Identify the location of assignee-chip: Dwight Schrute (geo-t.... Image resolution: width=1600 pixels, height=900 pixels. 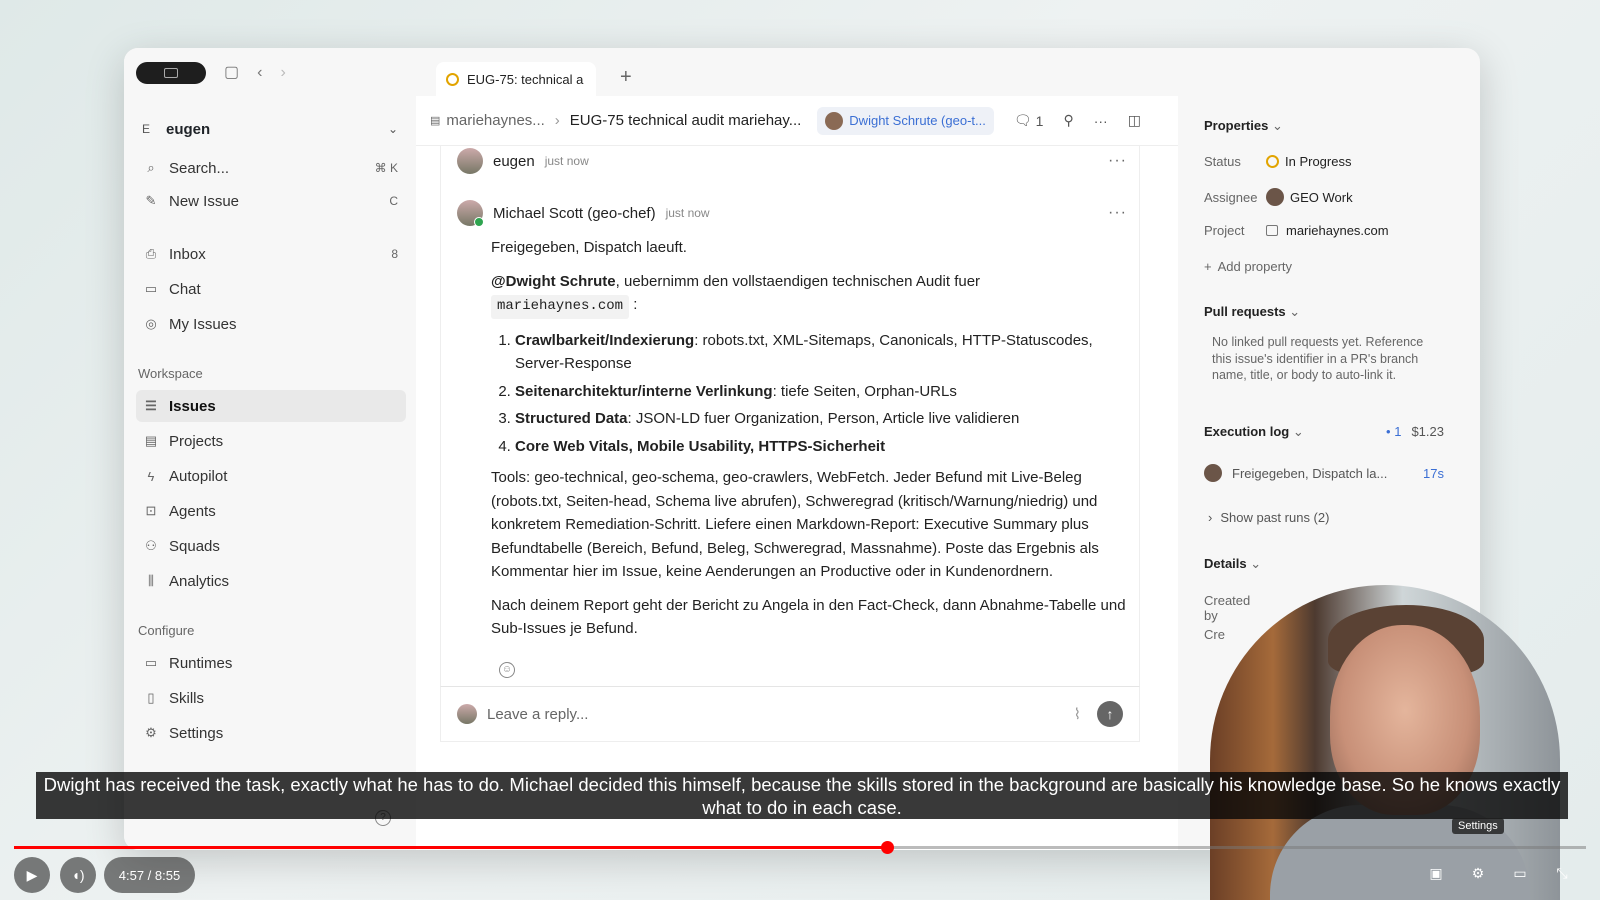
(905, 120).